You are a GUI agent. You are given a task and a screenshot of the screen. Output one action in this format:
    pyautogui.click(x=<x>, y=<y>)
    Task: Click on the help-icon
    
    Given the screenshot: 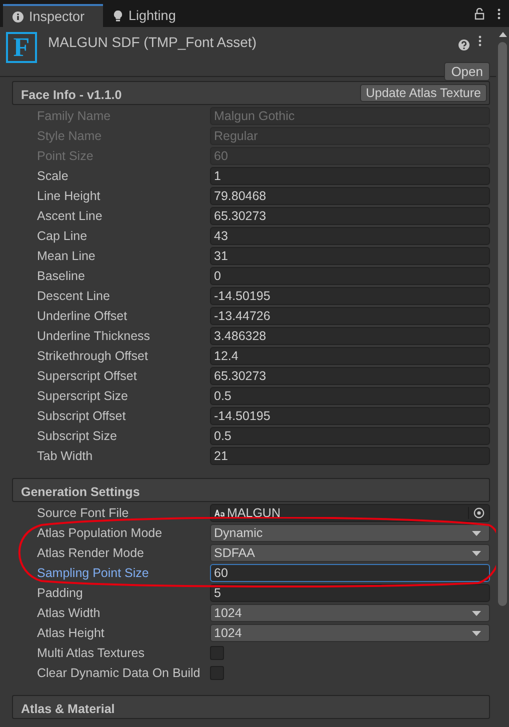 What is the action you would take?
    pyautogui.click(x=464, y=44)
    